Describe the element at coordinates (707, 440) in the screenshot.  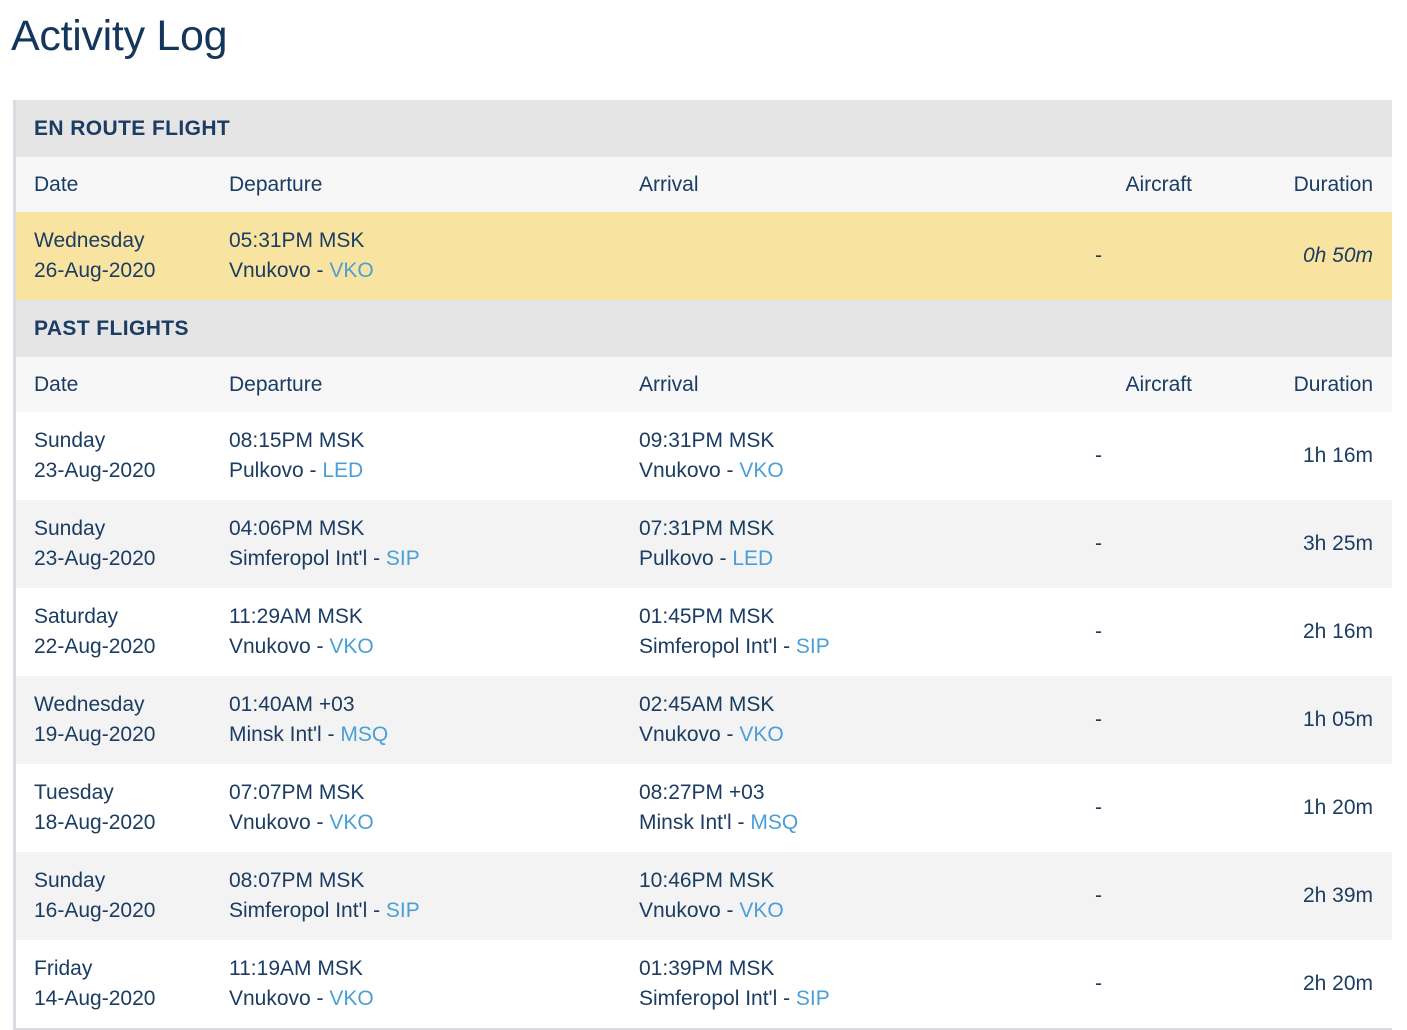
I see `arrival-time: 09:31PM MSK` at that location.